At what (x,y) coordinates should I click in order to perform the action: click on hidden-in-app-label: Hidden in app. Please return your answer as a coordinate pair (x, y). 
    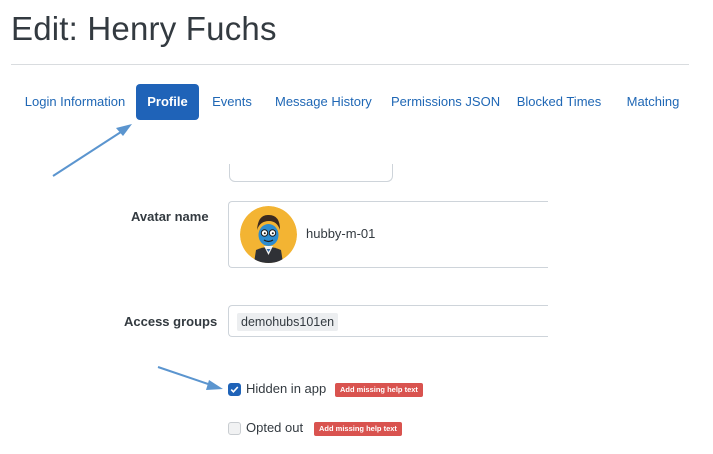
    Looking at the image, I should click on (286, 388).